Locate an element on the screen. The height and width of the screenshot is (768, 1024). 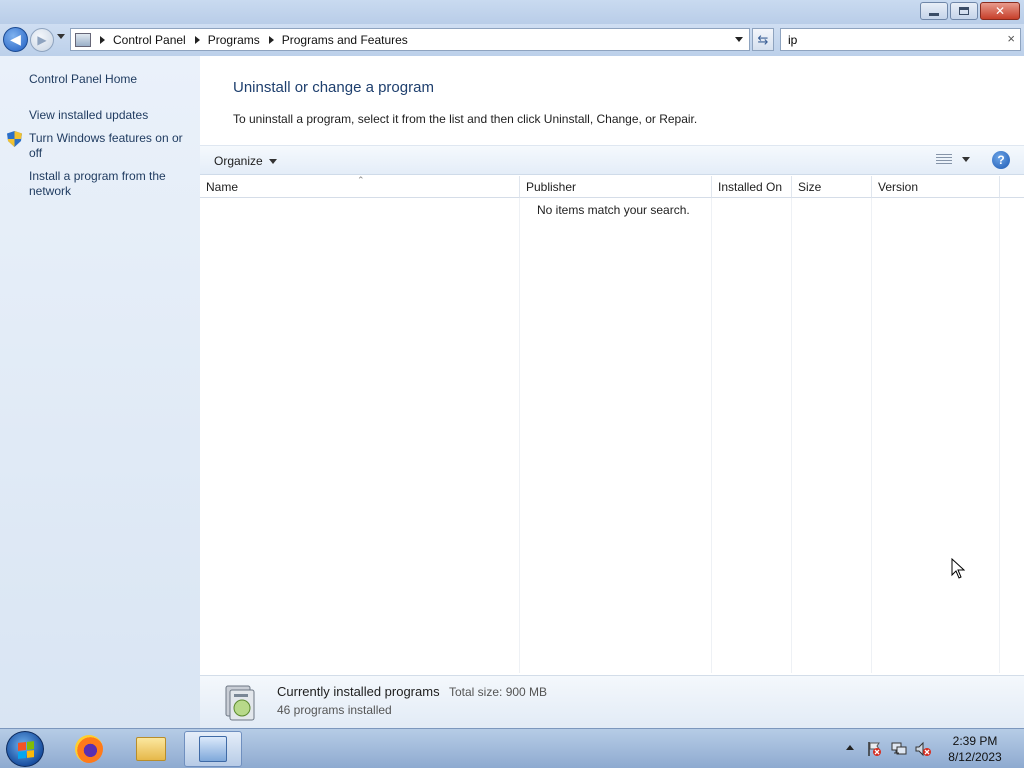
minimize-button is located at coordinates (934, 11).